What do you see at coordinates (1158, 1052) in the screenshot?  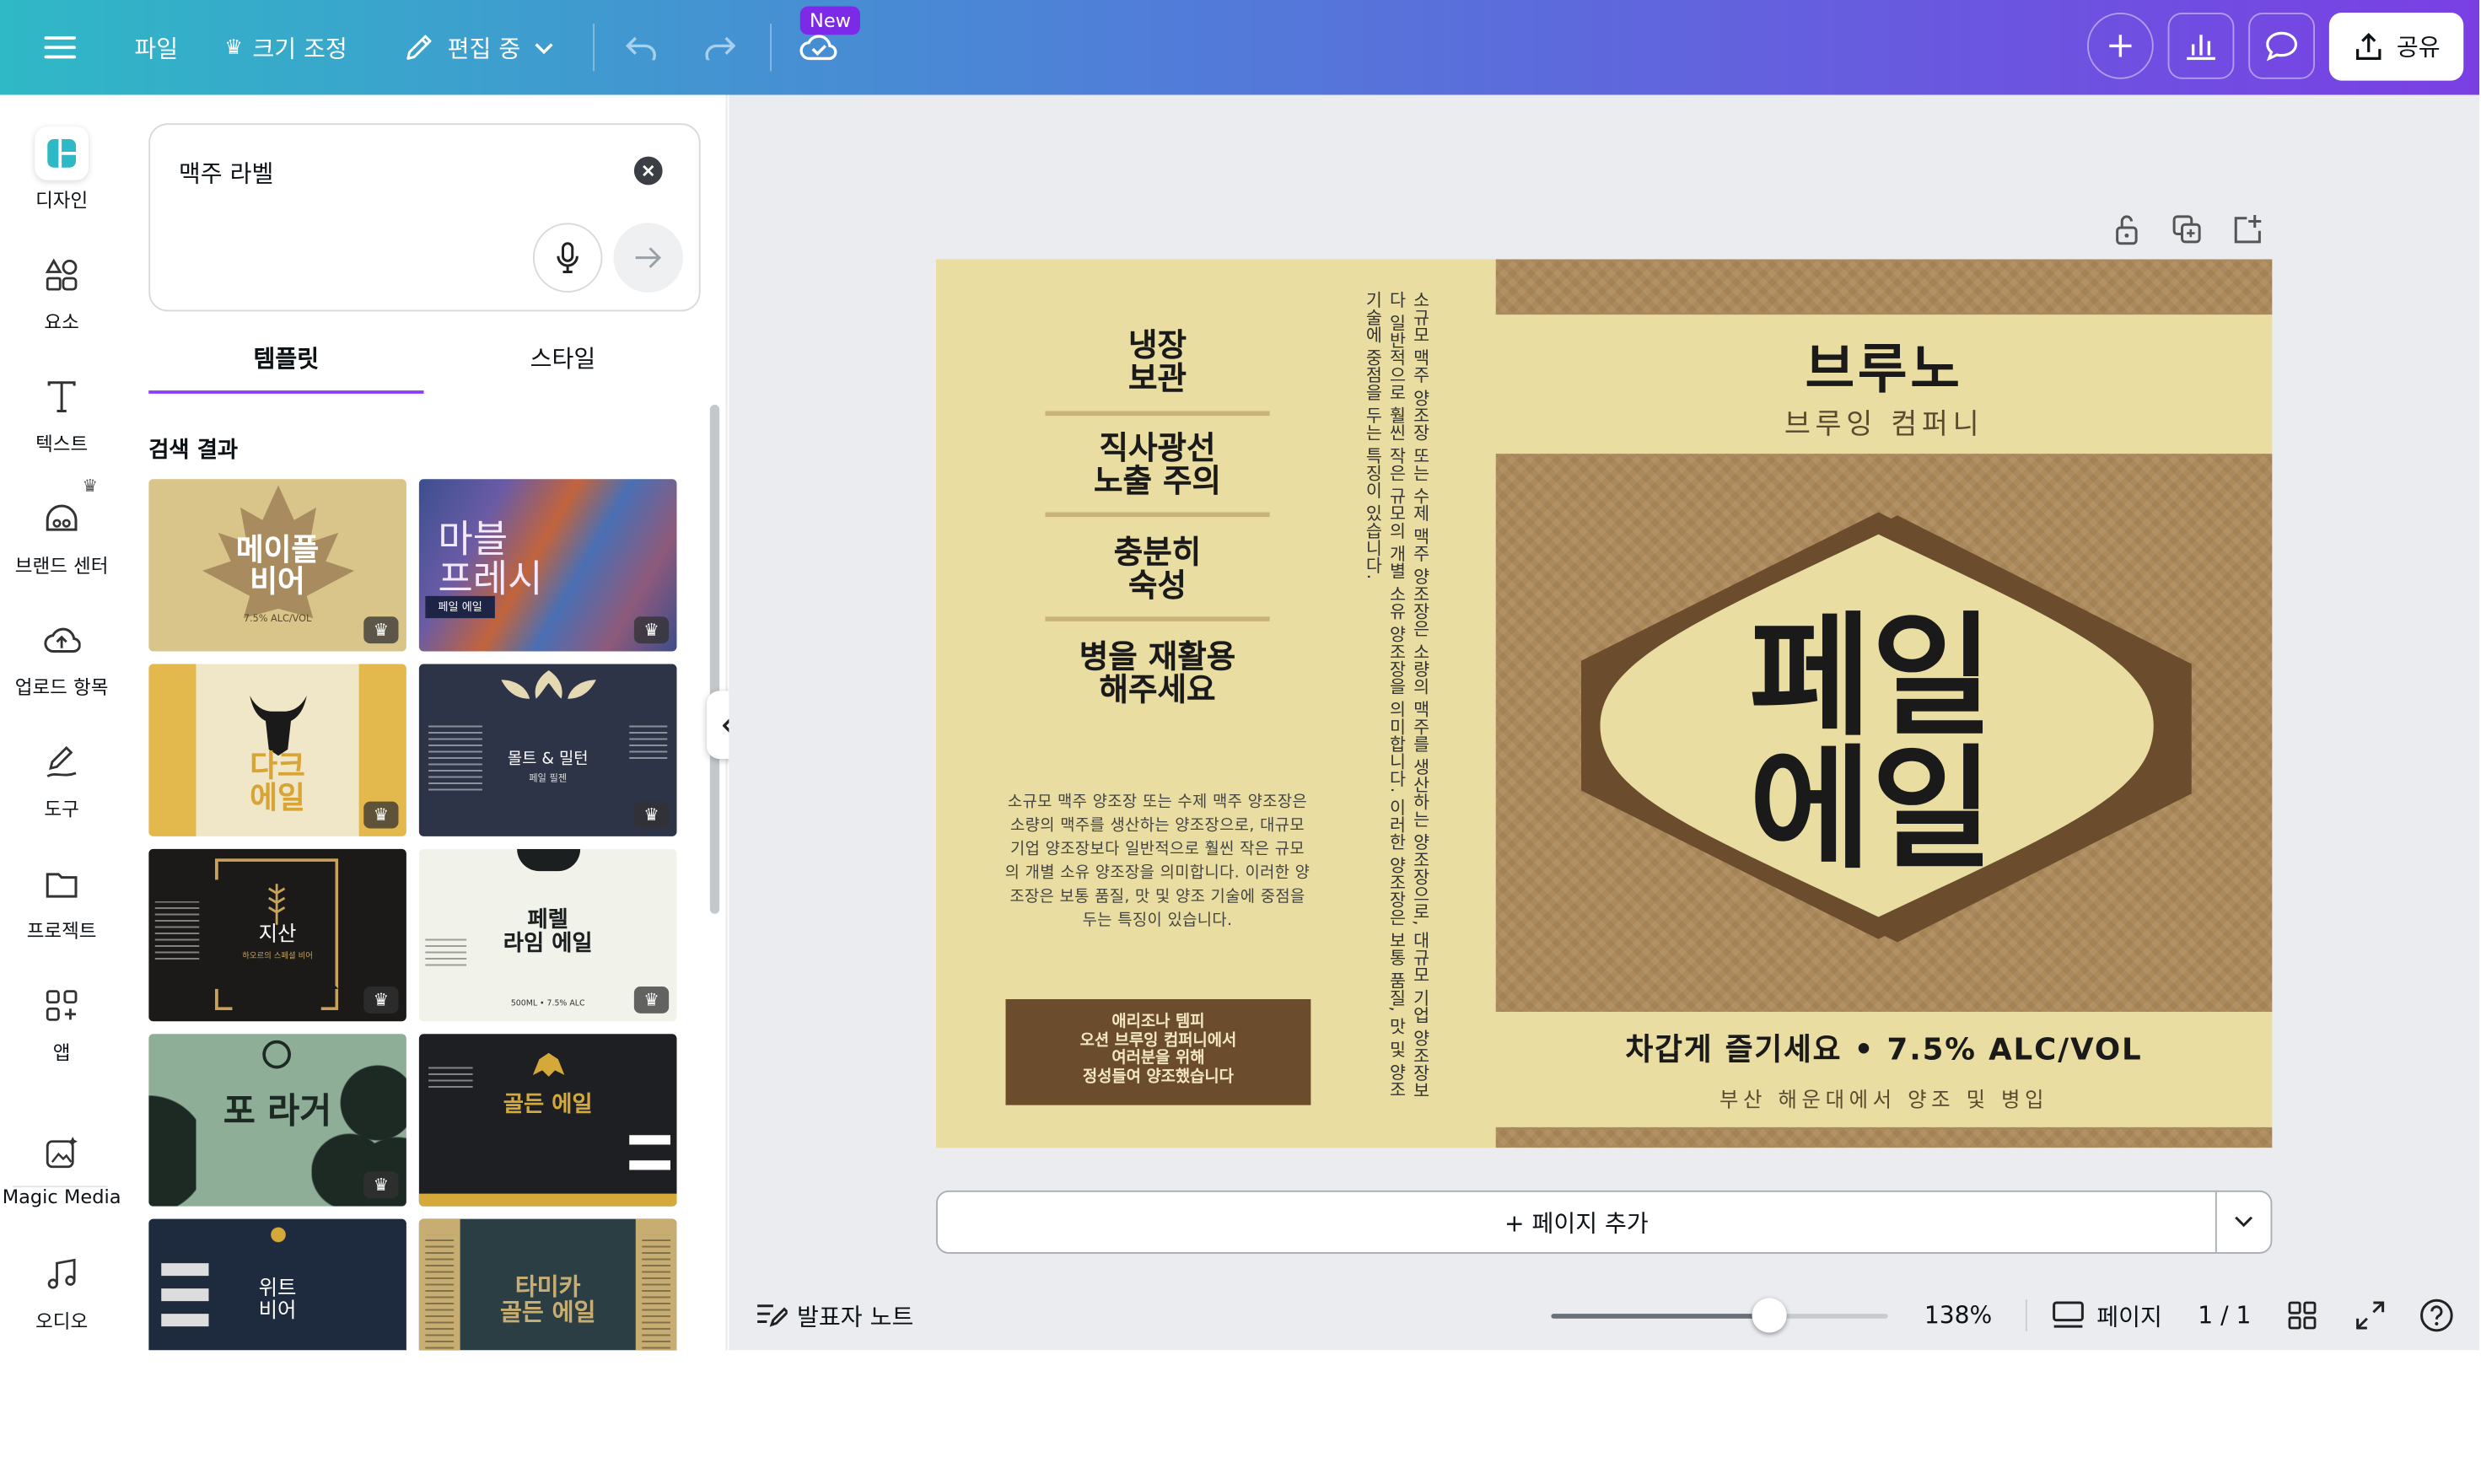 I see `label-brewed-by-box: 애리조나 템피 오션 브루잉 컴퍼니에서 여러분을 위해 정성들여 양조했습니다` at bounding box center [1158, 1052].